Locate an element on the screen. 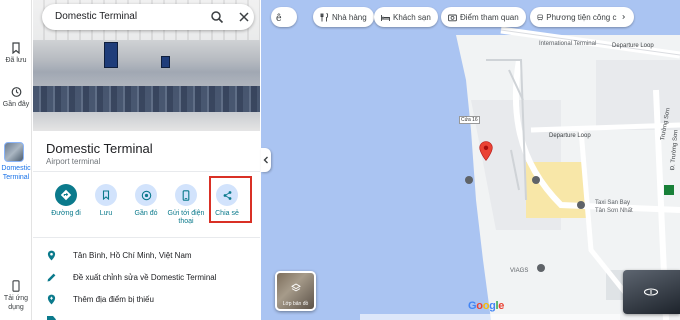 Image resolution: width=680 pixels, height=320 pixels. chip-attractions: Điểm tham quan is located at coordinates (483, 17).